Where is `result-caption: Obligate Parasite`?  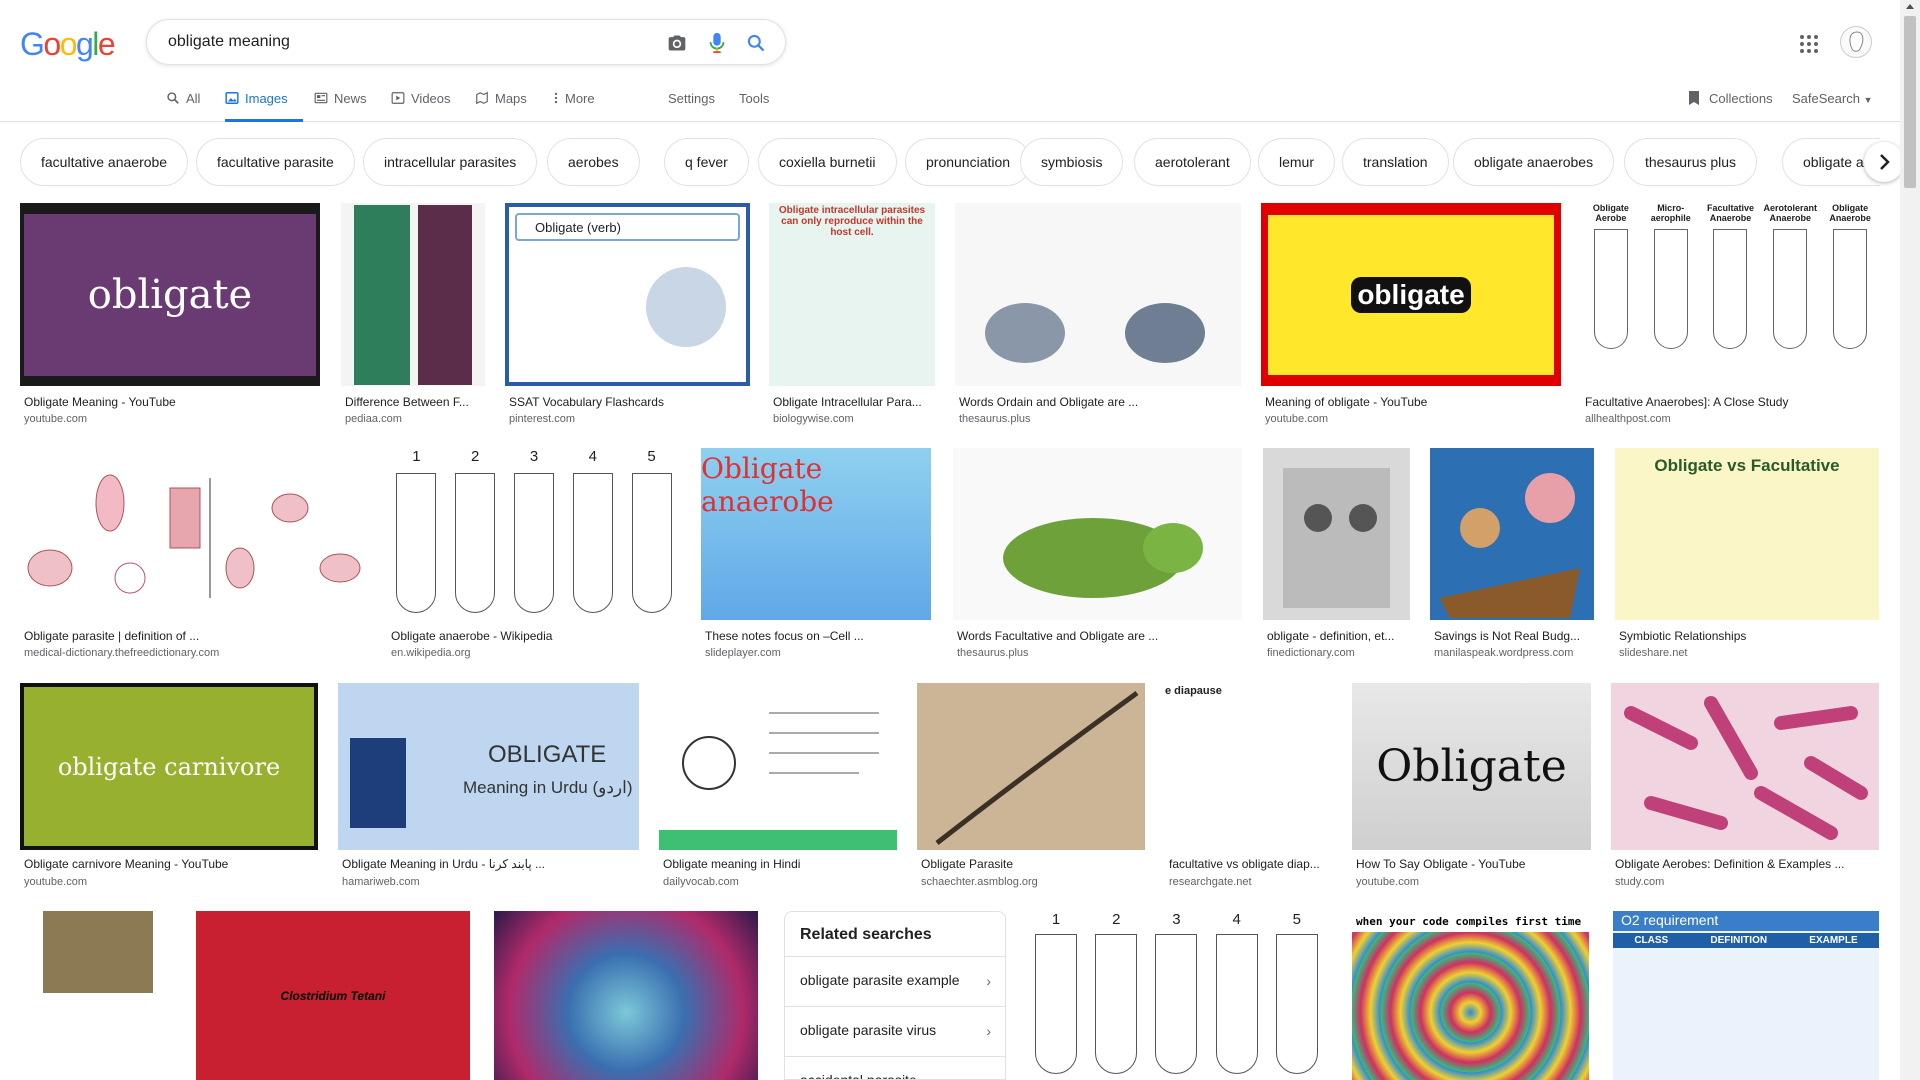
result-caption: Obligate Parasite is located at coordinates (1033, 864).